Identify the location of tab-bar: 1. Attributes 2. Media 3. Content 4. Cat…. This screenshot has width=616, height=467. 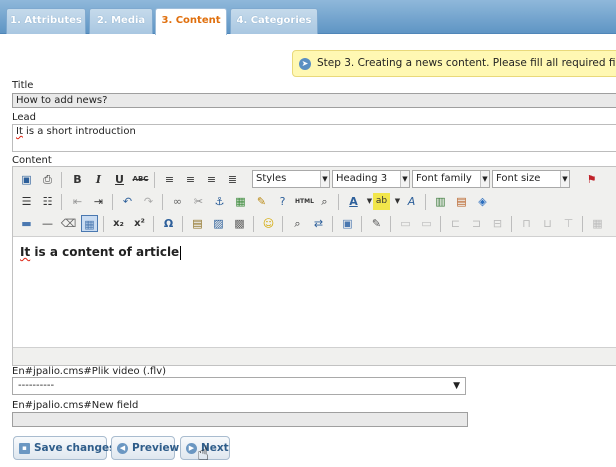
(308, 17).